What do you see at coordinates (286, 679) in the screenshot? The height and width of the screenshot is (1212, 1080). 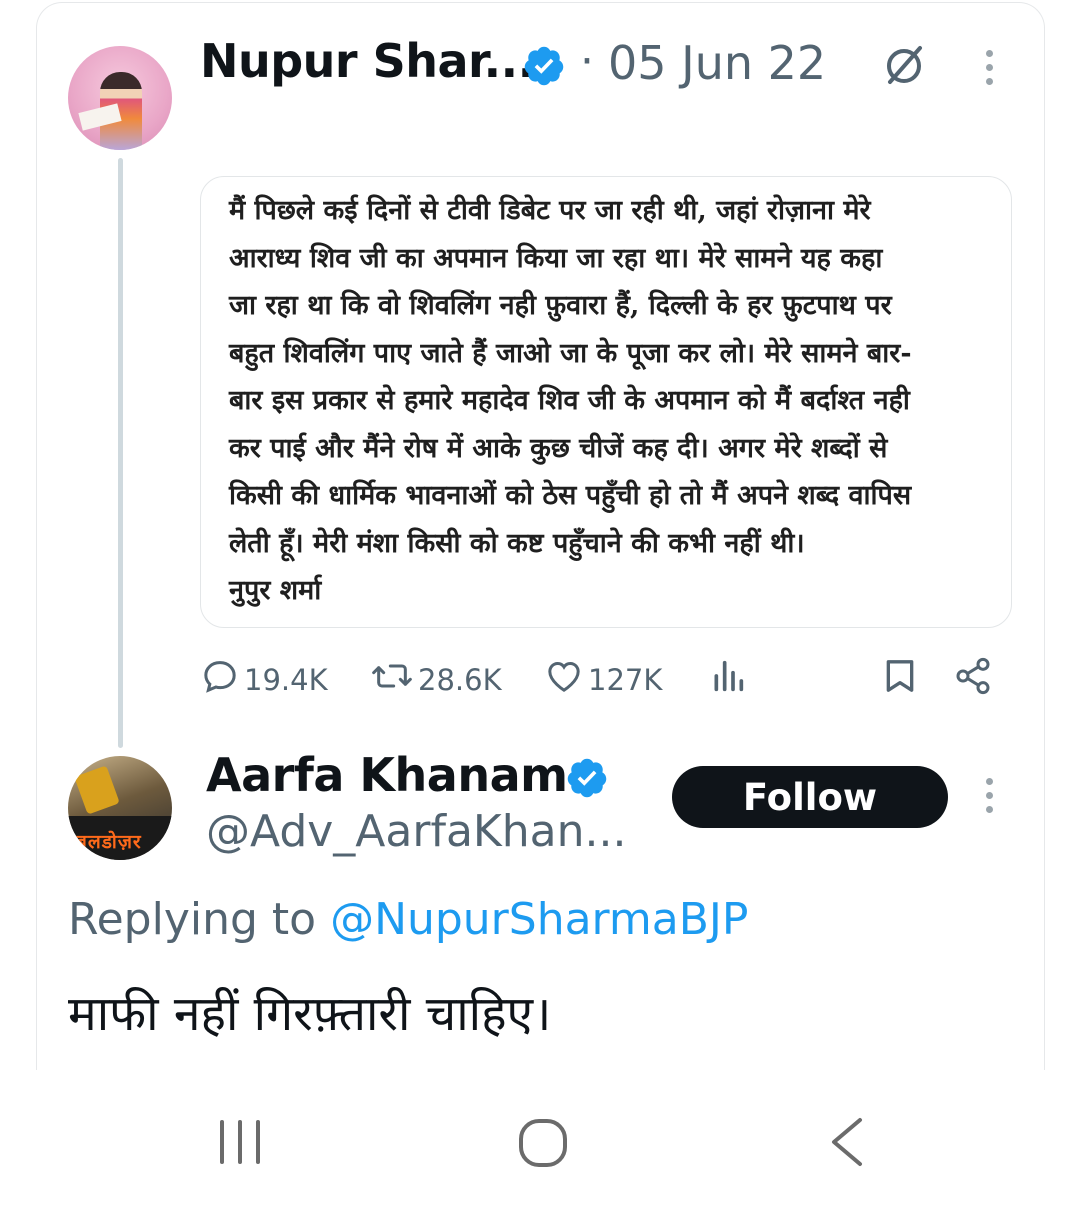 I see `reply-count: 19.4K` at bounding box center [286, 679].